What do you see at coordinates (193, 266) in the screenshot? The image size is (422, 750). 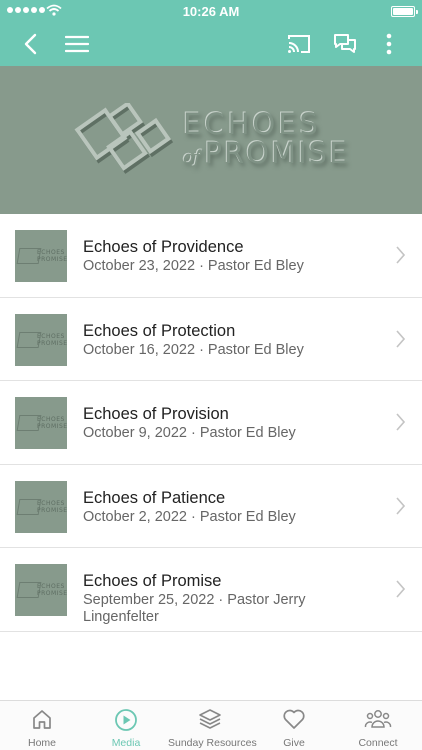 I see `sermon-subtitle: October 23, 2022 · Pastor Ed Bley` at bounding box center [193, 266].